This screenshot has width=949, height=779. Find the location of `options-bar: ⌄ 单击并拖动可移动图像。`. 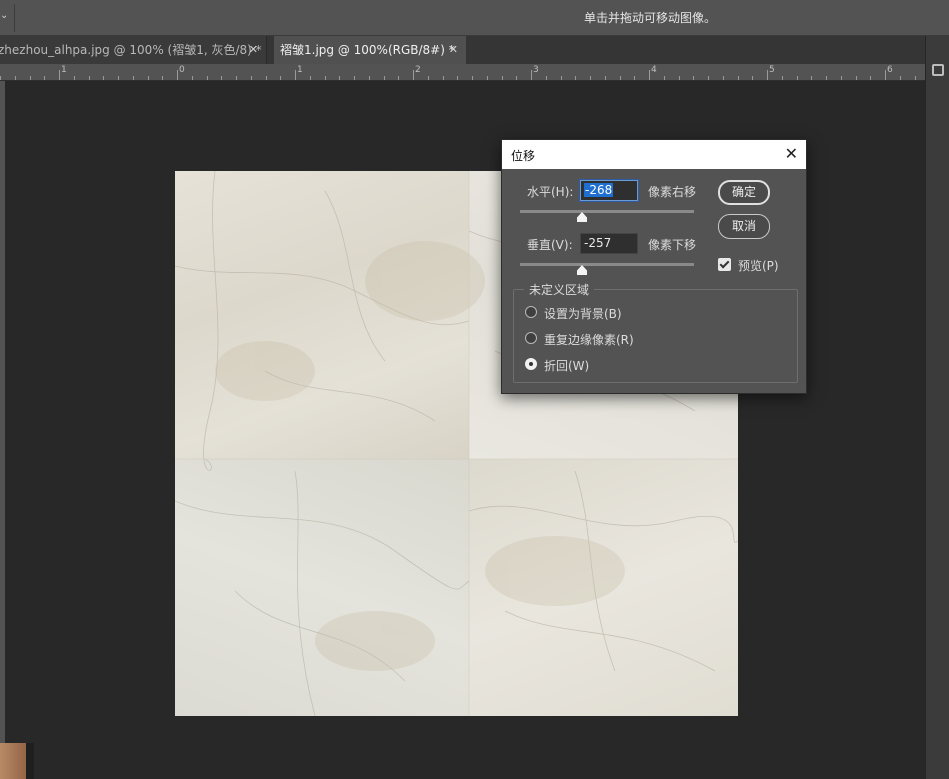

options-bar: ⌄ 单击并拖动可移动图像。 is located at coordinates (474, 18).